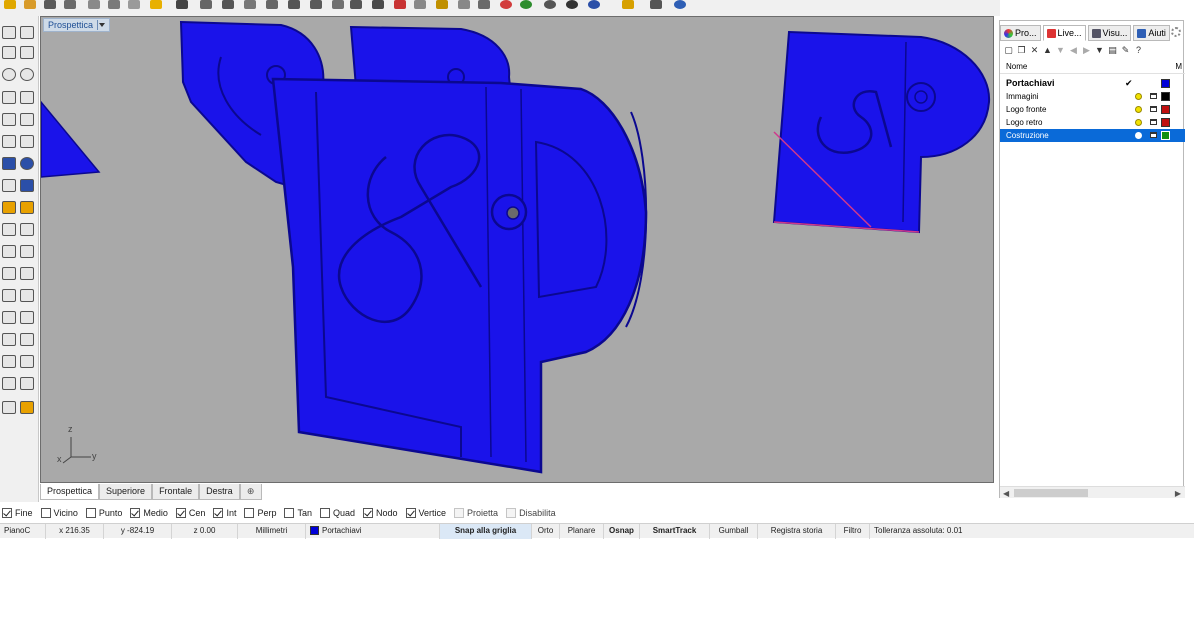  I want to click on move-up-icon: ▲, so click(1047, 50).